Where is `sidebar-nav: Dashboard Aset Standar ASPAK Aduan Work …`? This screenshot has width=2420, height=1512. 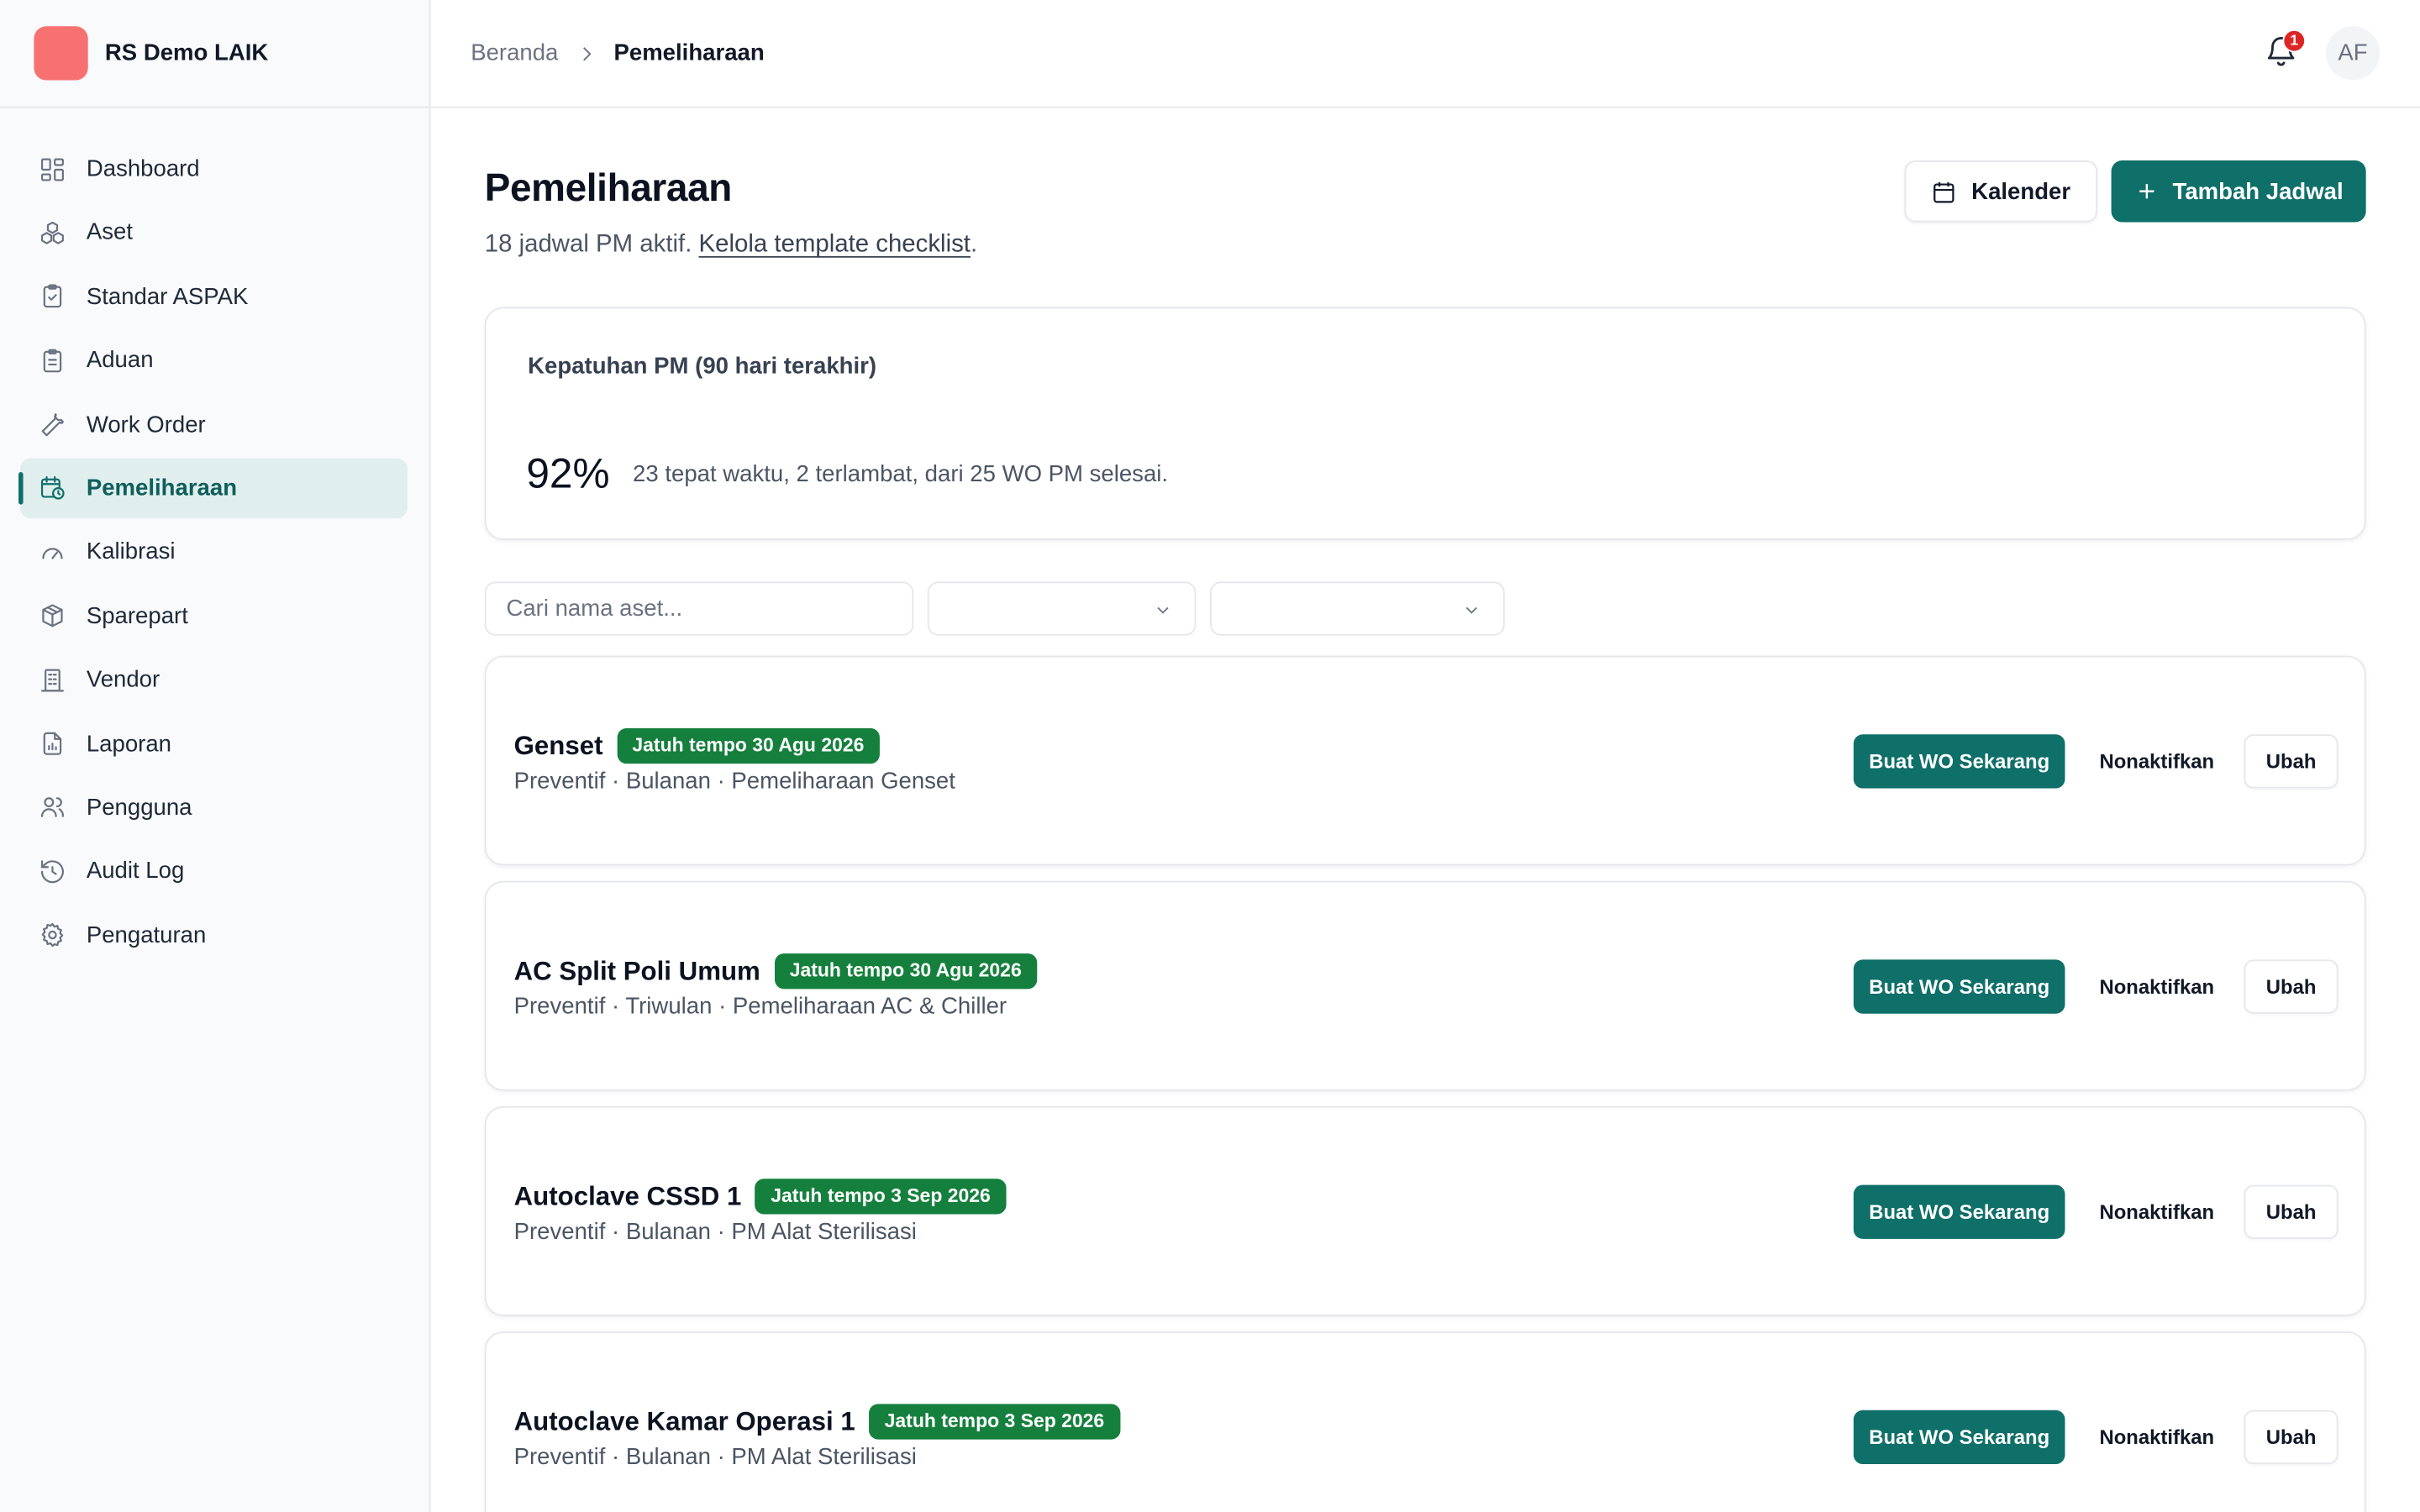
sidebar-nav: Dashboard Aset Standar ASPAK Aduan Work … is located at coordinates (214, 537).